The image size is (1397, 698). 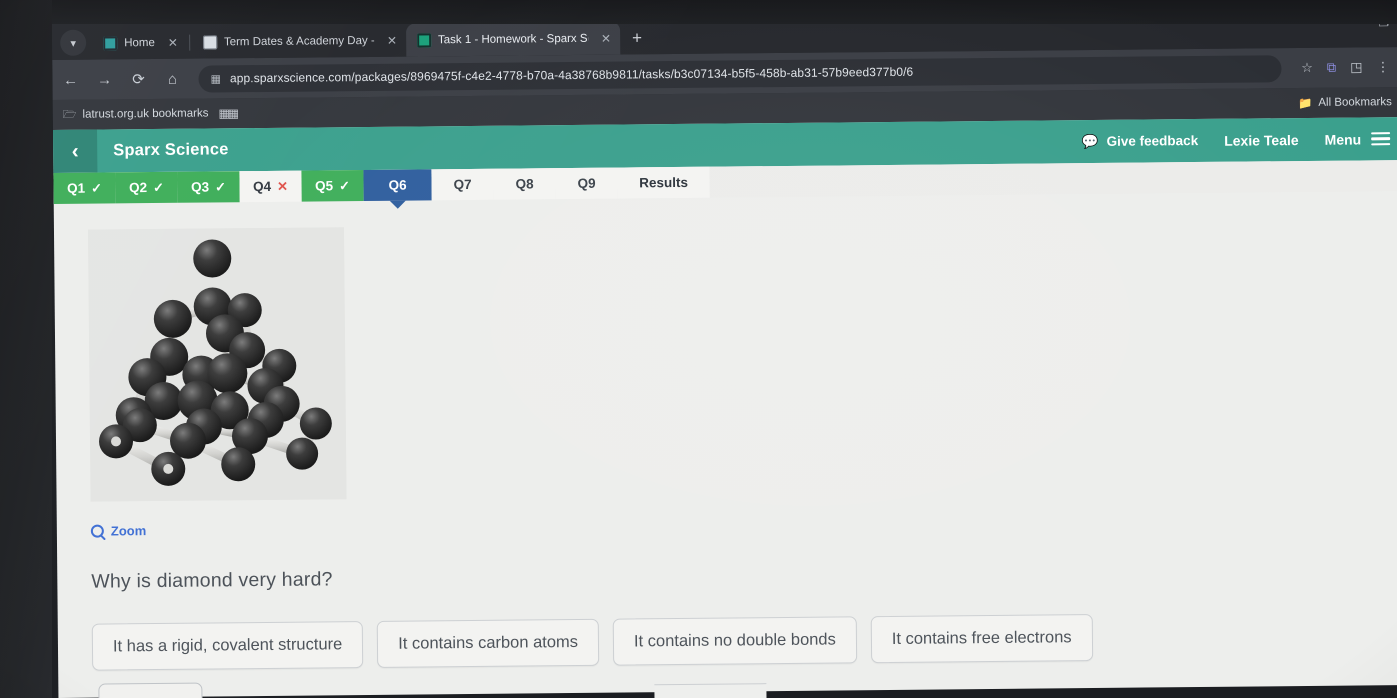 I want to click on question-tab-results: Results, so click(x=663, y=182).